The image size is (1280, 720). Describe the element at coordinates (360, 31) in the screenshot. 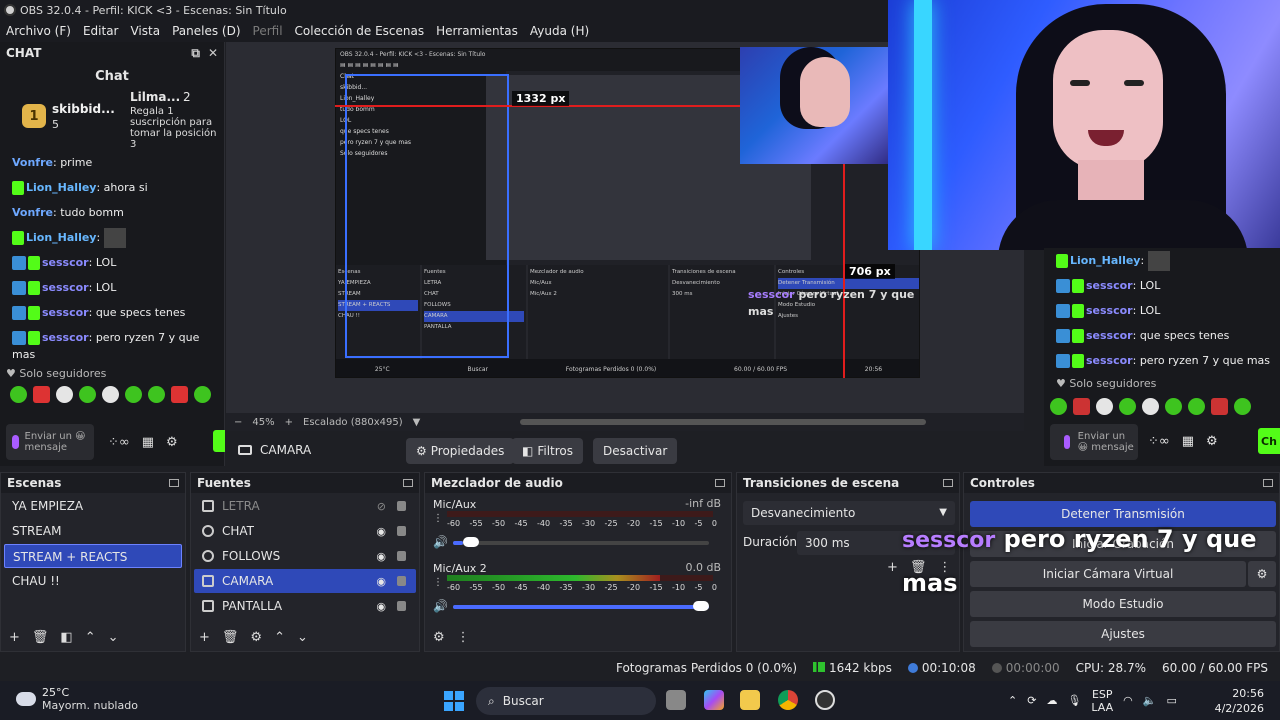

I see `menu-scene-collection: Colección de Escenas` at that location.